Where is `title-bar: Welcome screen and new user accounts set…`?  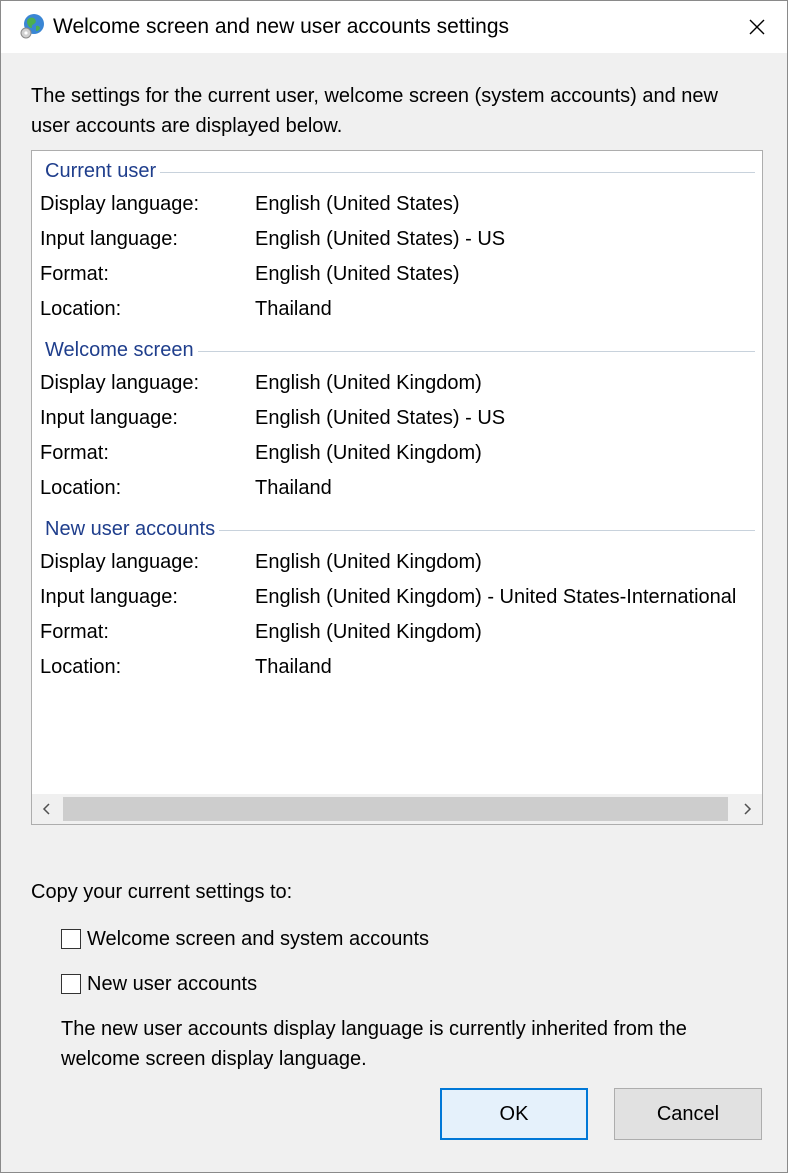 title-bar: Welcome screen and new user accounts set… is located at coordinates (394, 27).